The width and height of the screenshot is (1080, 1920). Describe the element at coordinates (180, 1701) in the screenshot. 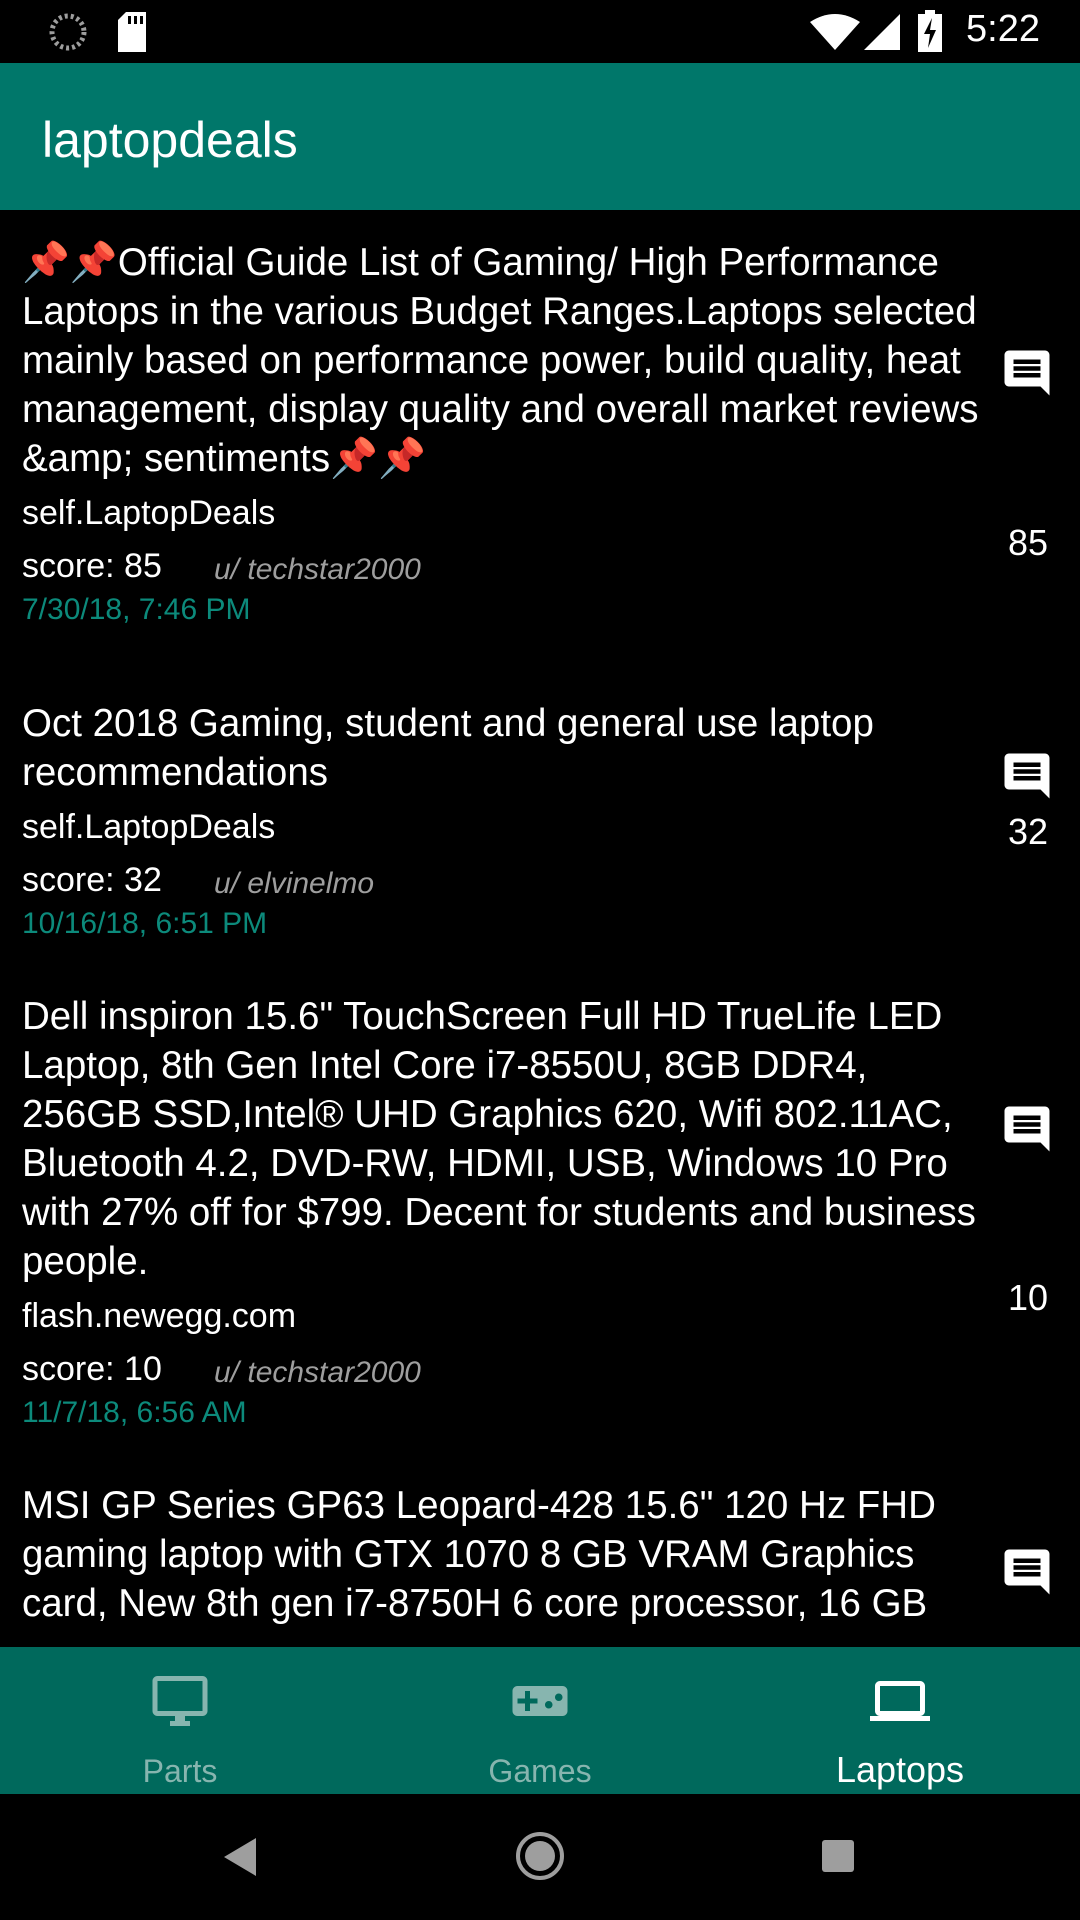

I see `monitor-icon` at that location.